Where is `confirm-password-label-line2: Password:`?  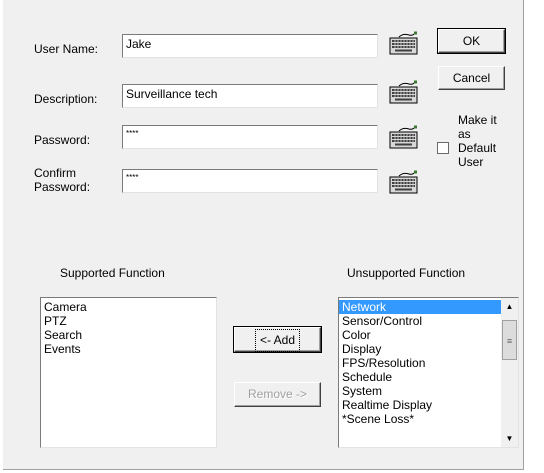 confirm-password-label-line2: Password: is located at coordinates (62, 187).